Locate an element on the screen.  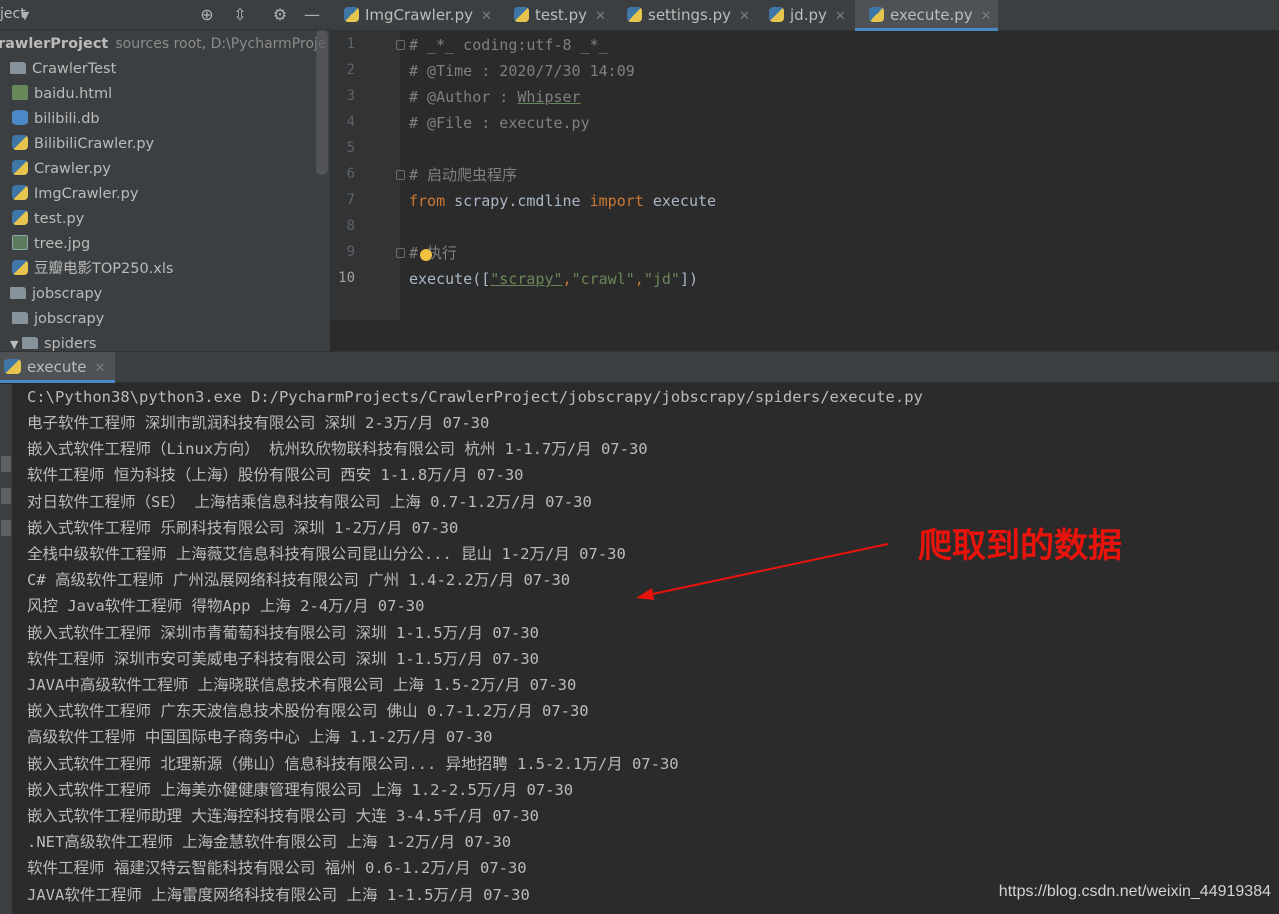
editor-tab: ImgCrawler.py ✕ is located at coordinates (415, 15).